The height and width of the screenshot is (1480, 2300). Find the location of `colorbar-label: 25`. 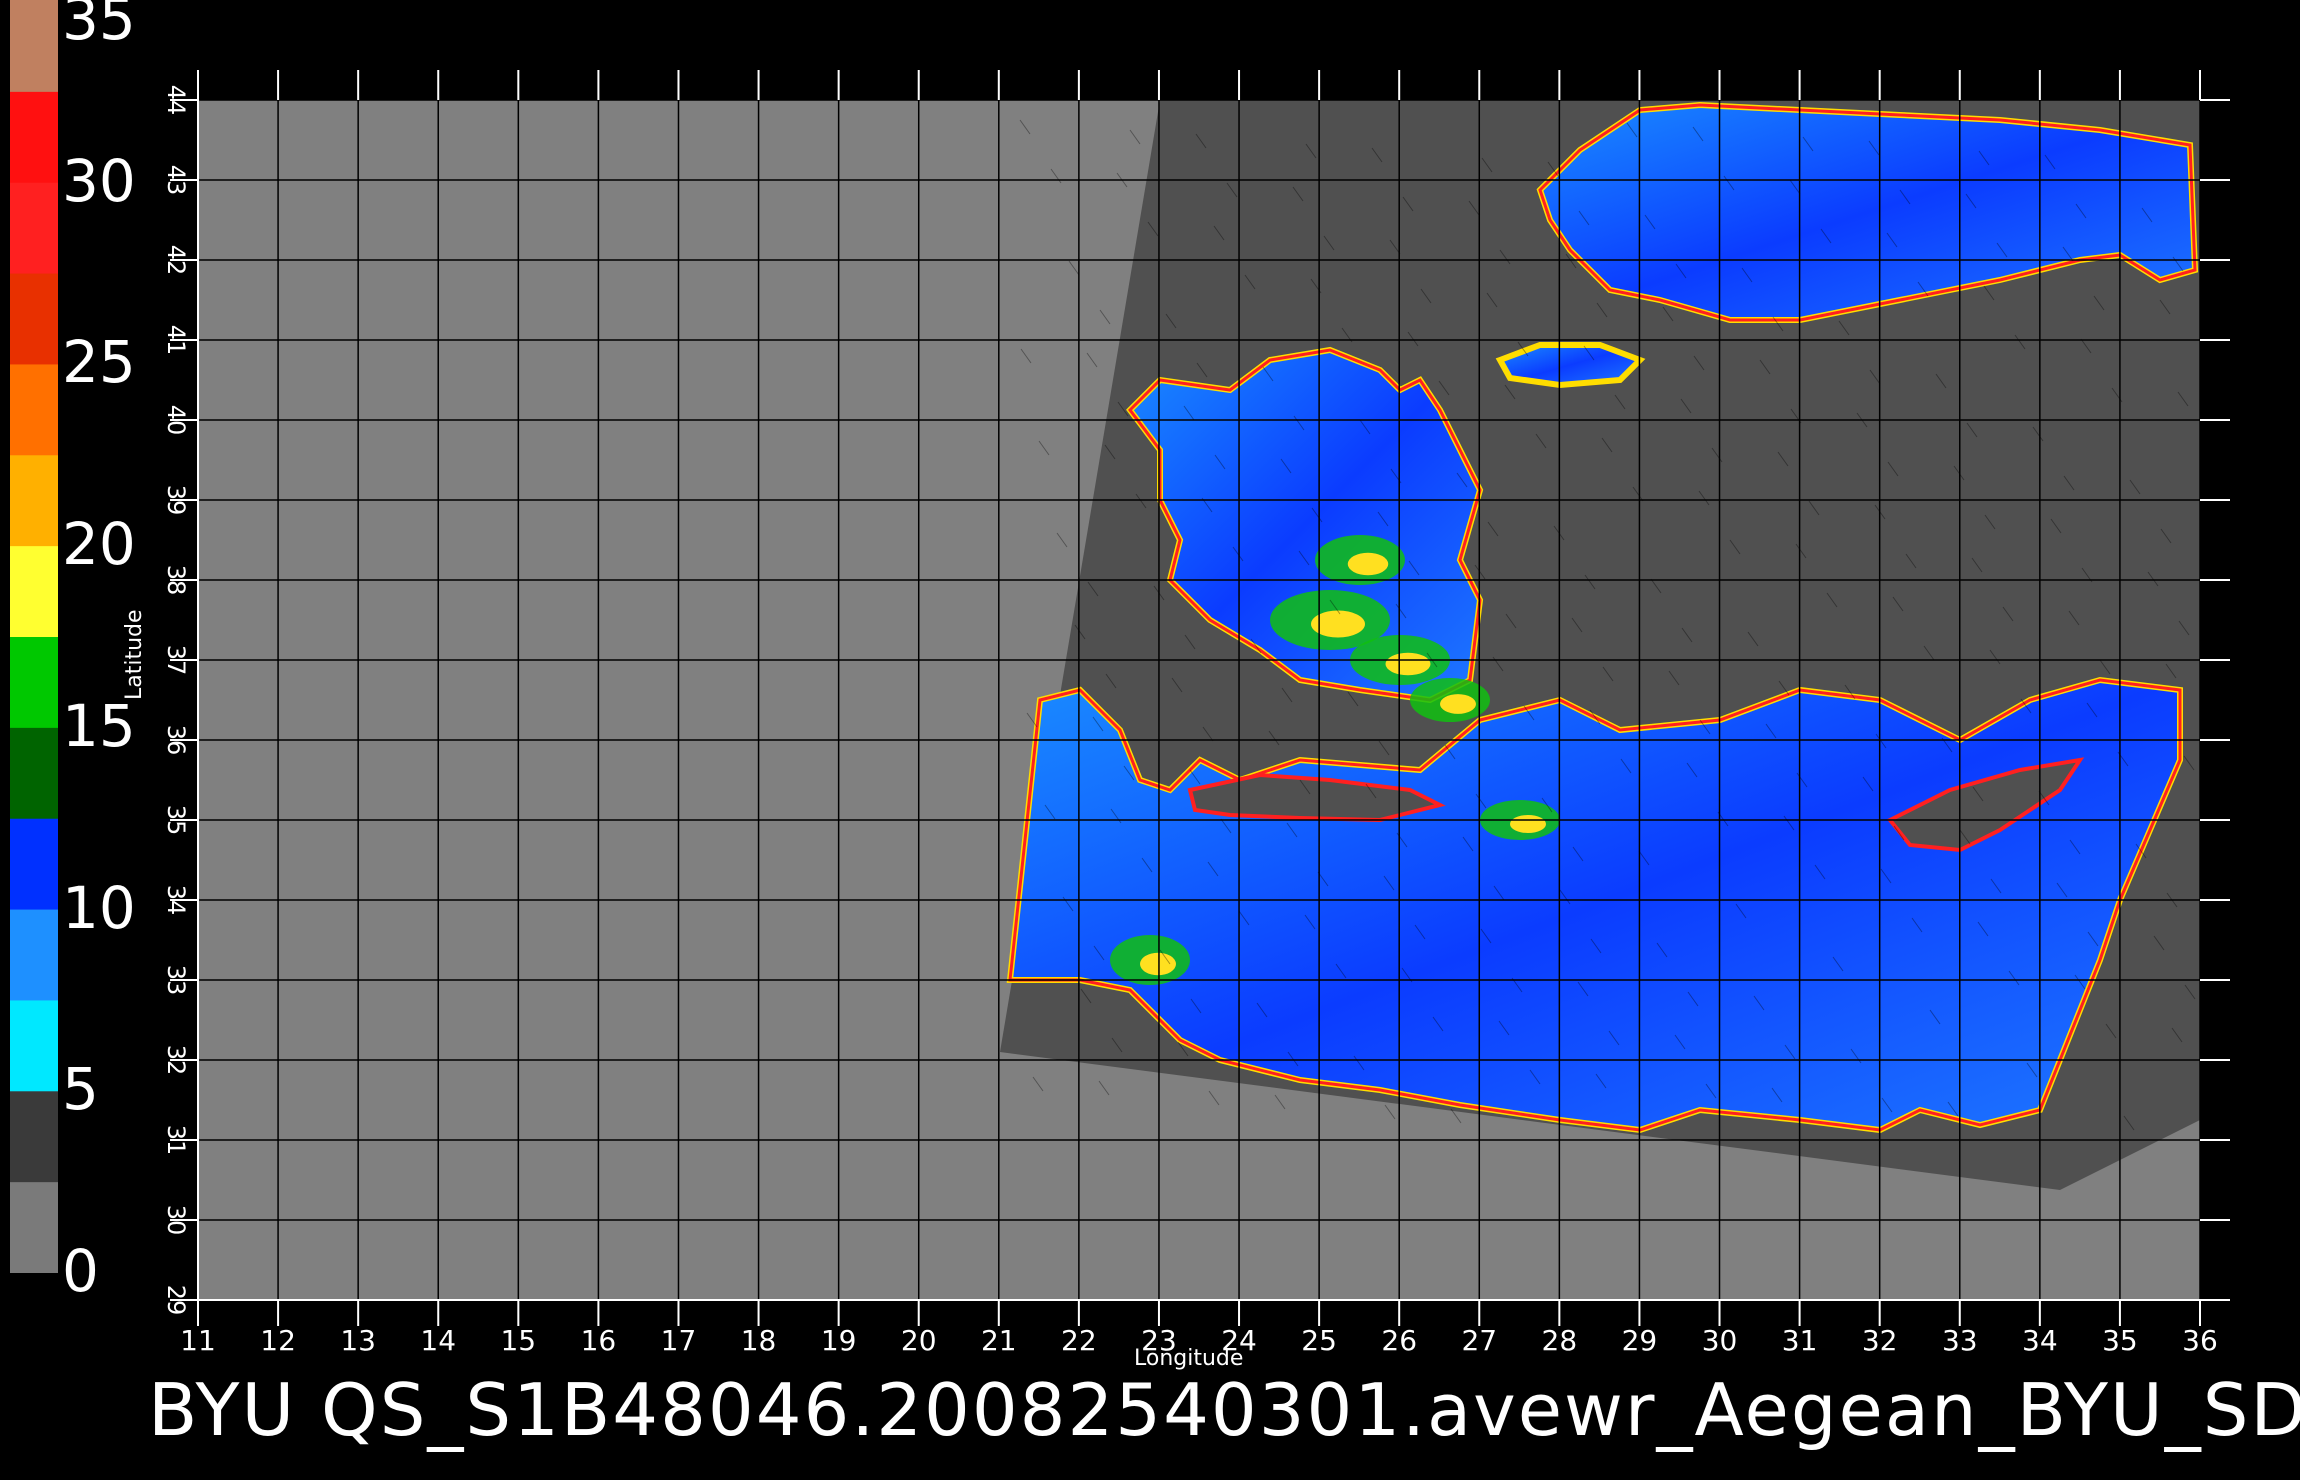

colorbar-label: 25 is located at coordinates (99, 362).